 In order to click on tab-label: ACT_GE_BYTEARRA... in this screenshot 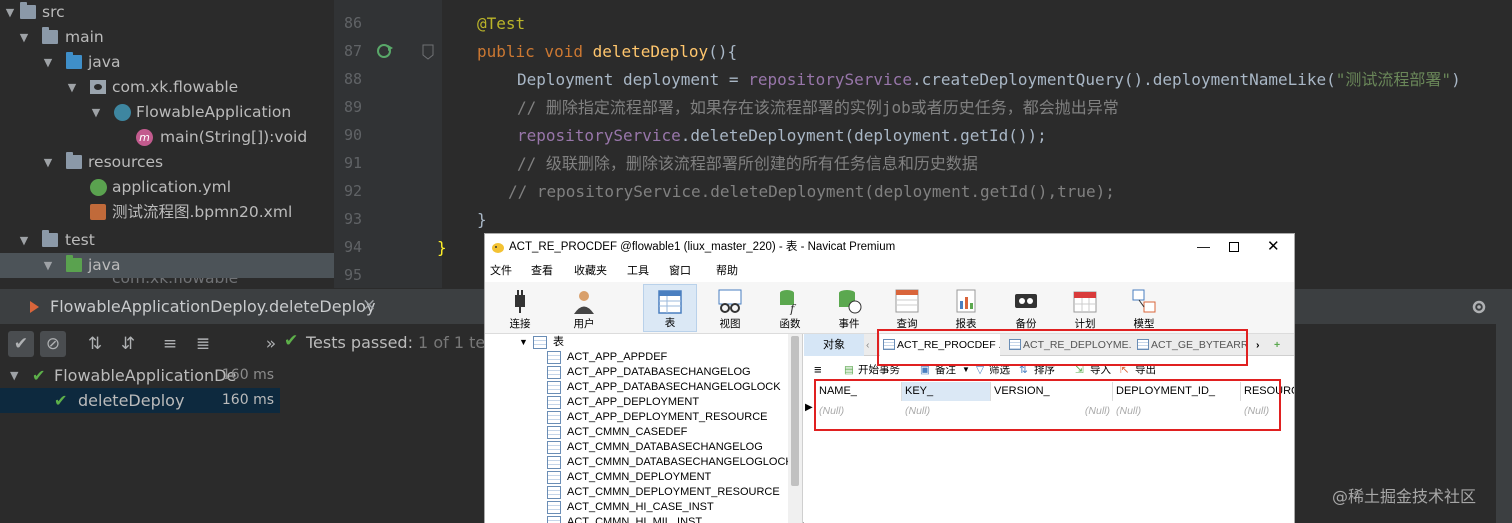, I will do `click(1199, 345)`.